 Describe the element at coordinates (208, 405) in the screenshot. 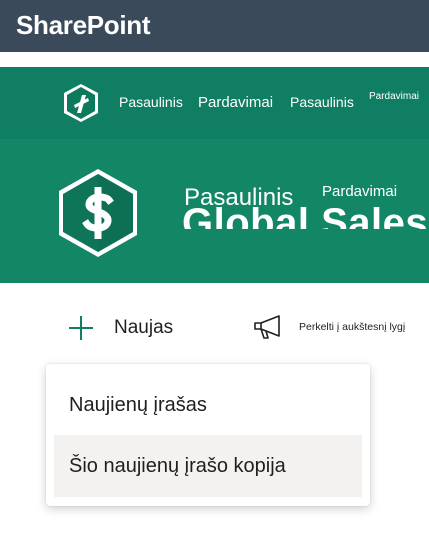

I see `menu-item-news-post: Naujienų įrašas` at that location.